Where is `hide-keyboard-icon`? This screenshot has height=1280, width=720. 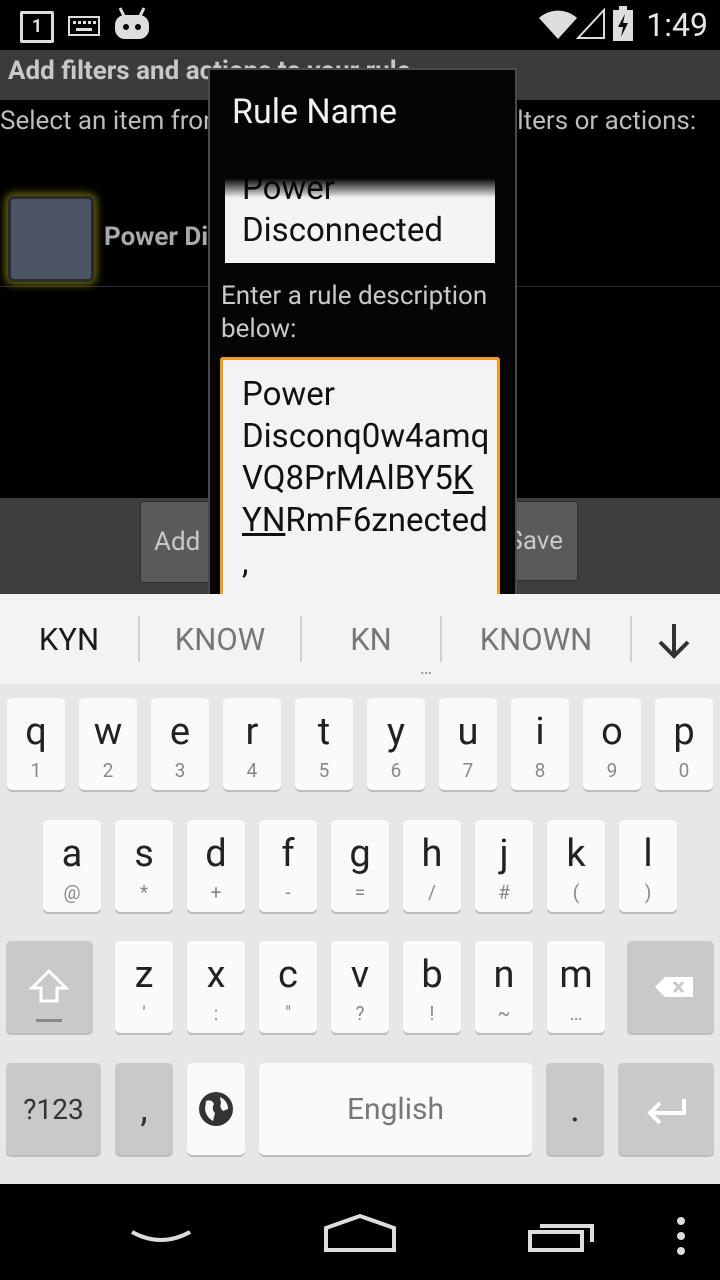
hide-keyboard-icon is located at coordinates (674, 642).